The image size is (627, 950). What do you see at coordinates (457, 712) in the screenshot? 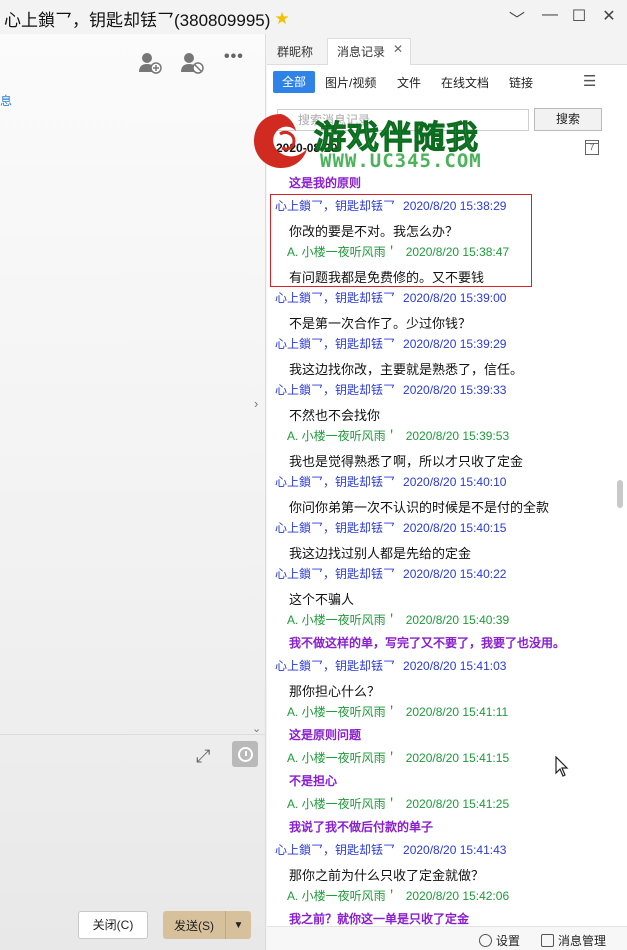
I see `message-time: 2020/8/20 15:41:11` at bounding box center [457, 712].